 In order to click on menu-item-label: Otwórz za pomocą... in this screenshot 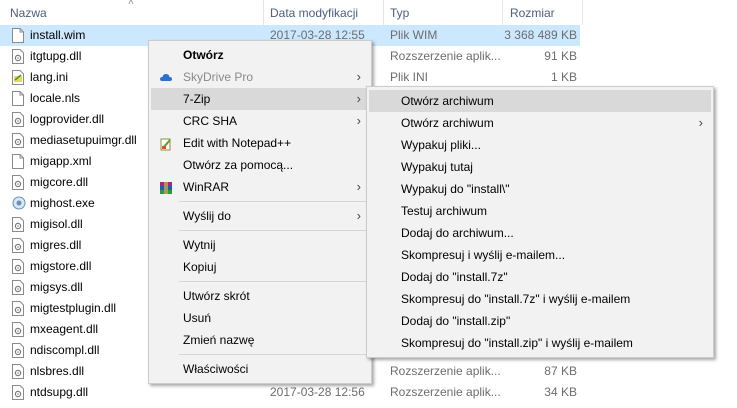, I will do `click(238, 165)`.